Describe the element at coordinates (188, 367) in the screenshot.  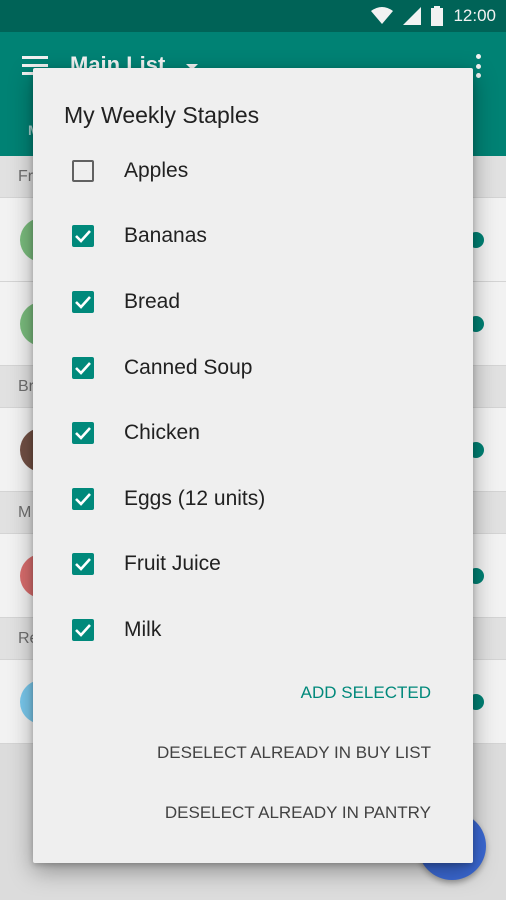
I see `item-label: Canned Soup` at that location.